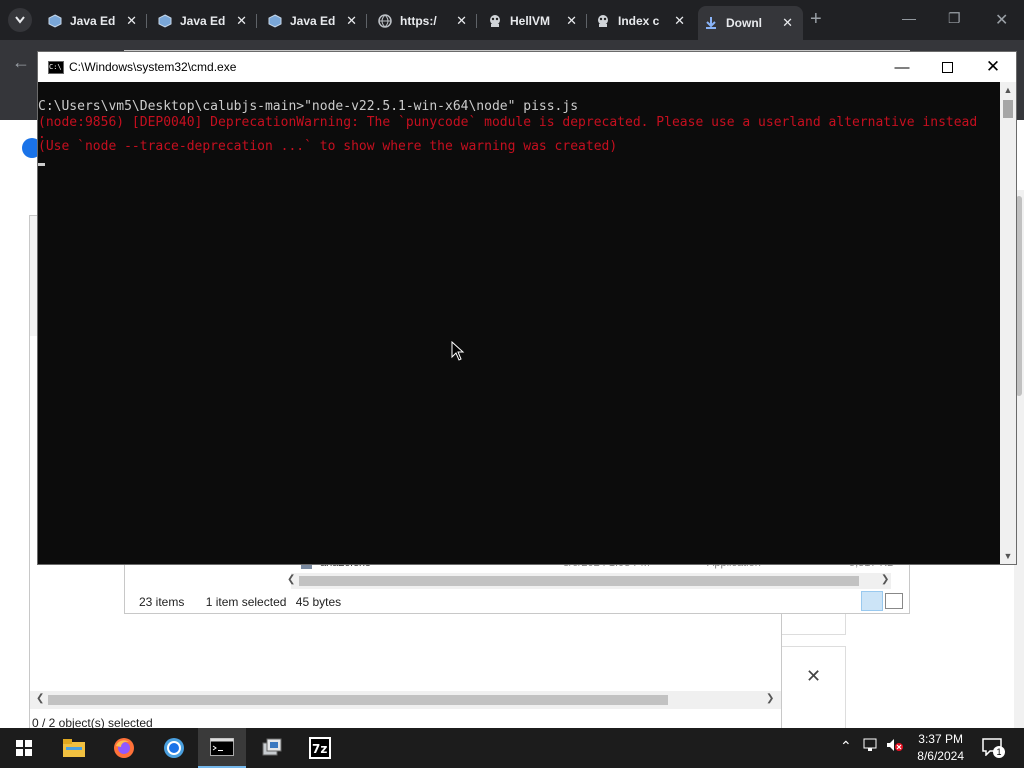 The height and width of the screenshot is (768, 1024). Describe the element at coordinates (954, 18) in the screenshot. I see `restore-icon: ❐` at that location.